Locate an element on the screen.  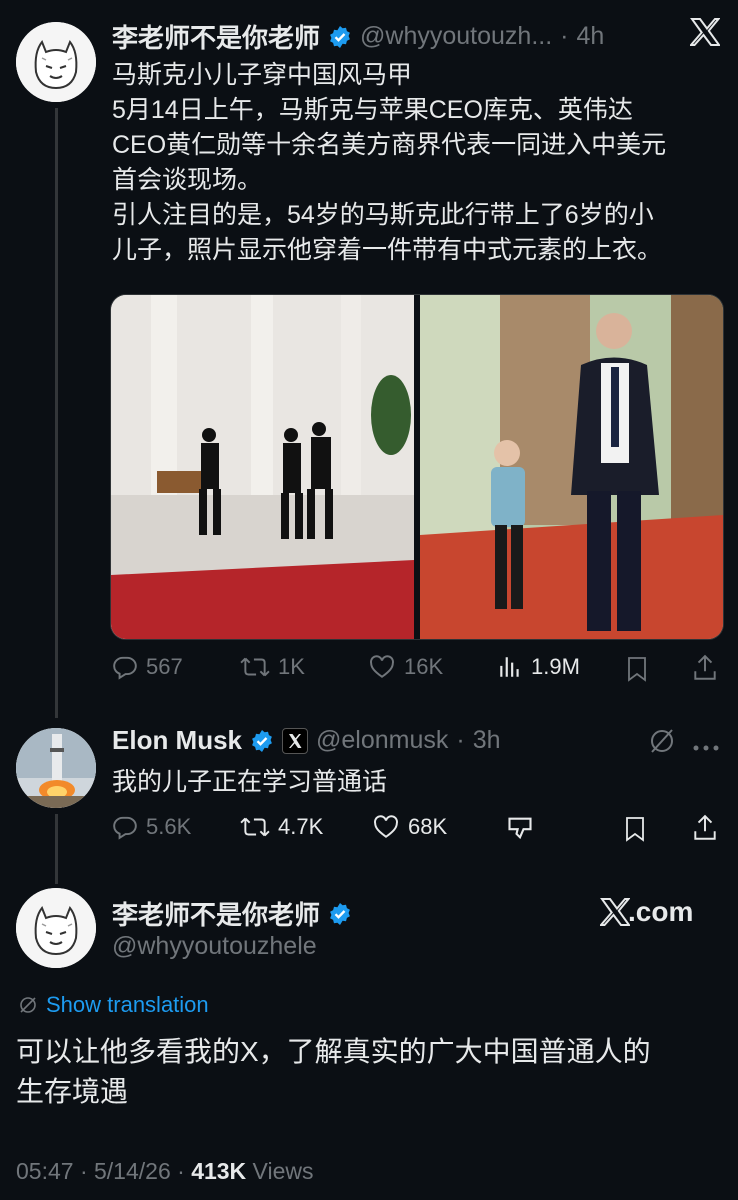
views-count: 1.9M is located at coordinates (555, 666).